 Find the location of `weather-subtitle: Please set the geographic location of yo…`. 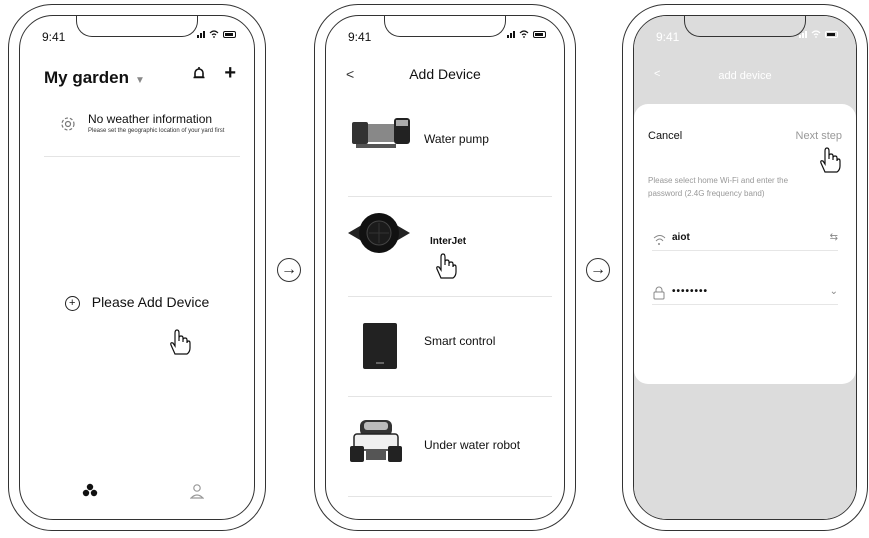

weather-subtitle: Please set the geographic location of yo… is located at coordinates (156, 131).